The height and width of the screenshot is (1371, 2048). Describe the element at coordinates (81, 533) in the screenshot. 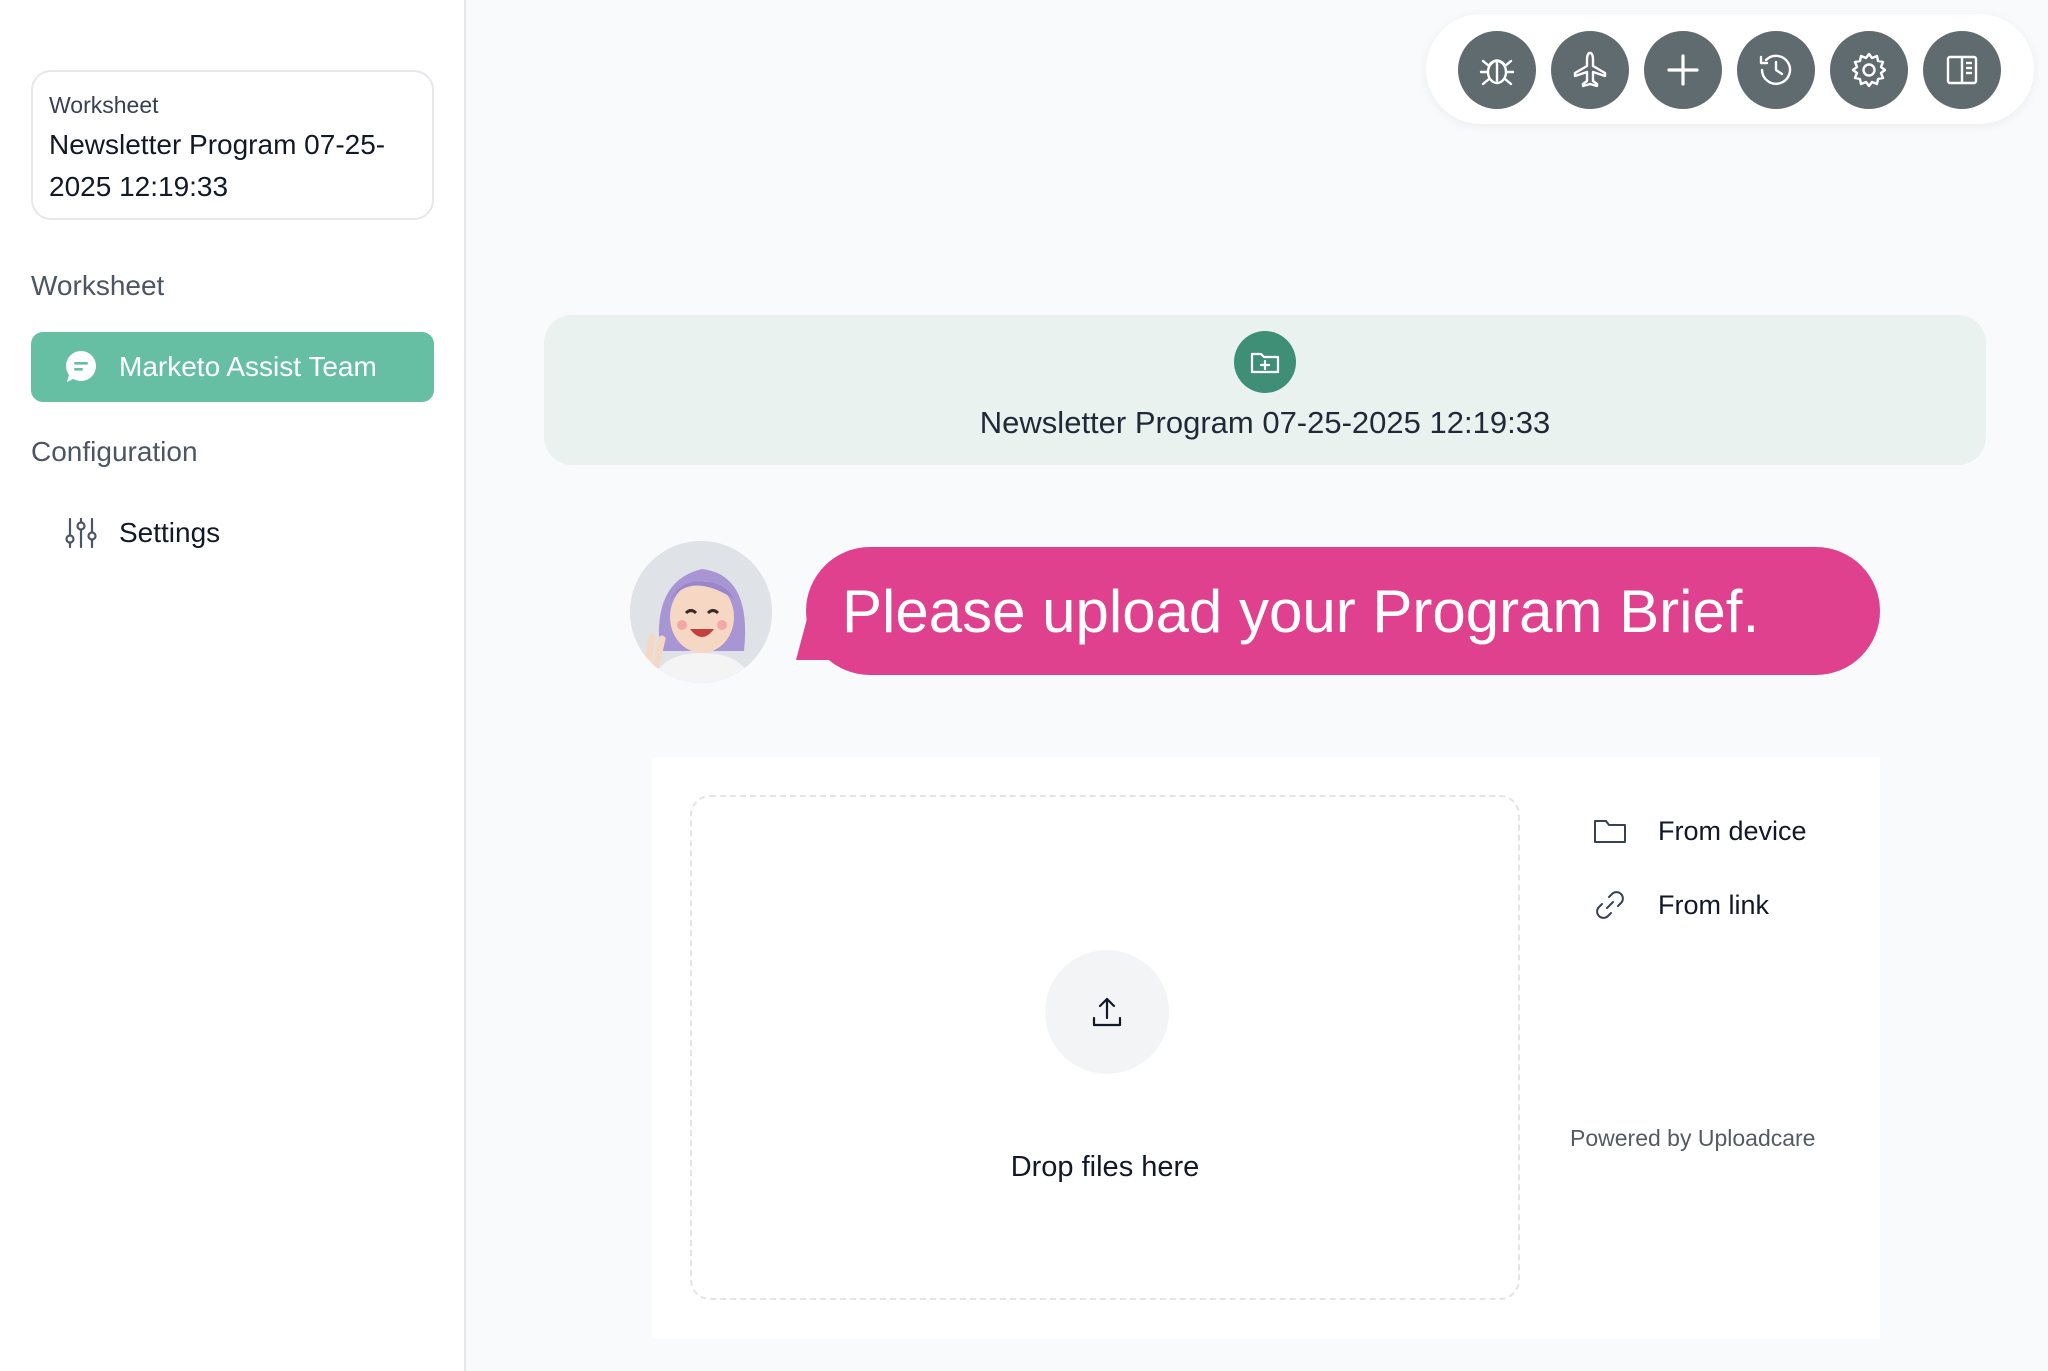

I see `sliders-icon` at that location.